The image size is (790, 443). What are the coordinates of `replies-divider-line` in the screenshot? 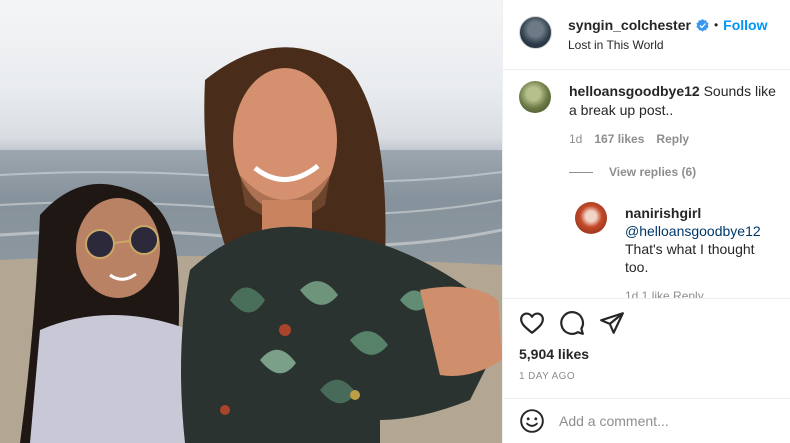 It's located at (581, 172).